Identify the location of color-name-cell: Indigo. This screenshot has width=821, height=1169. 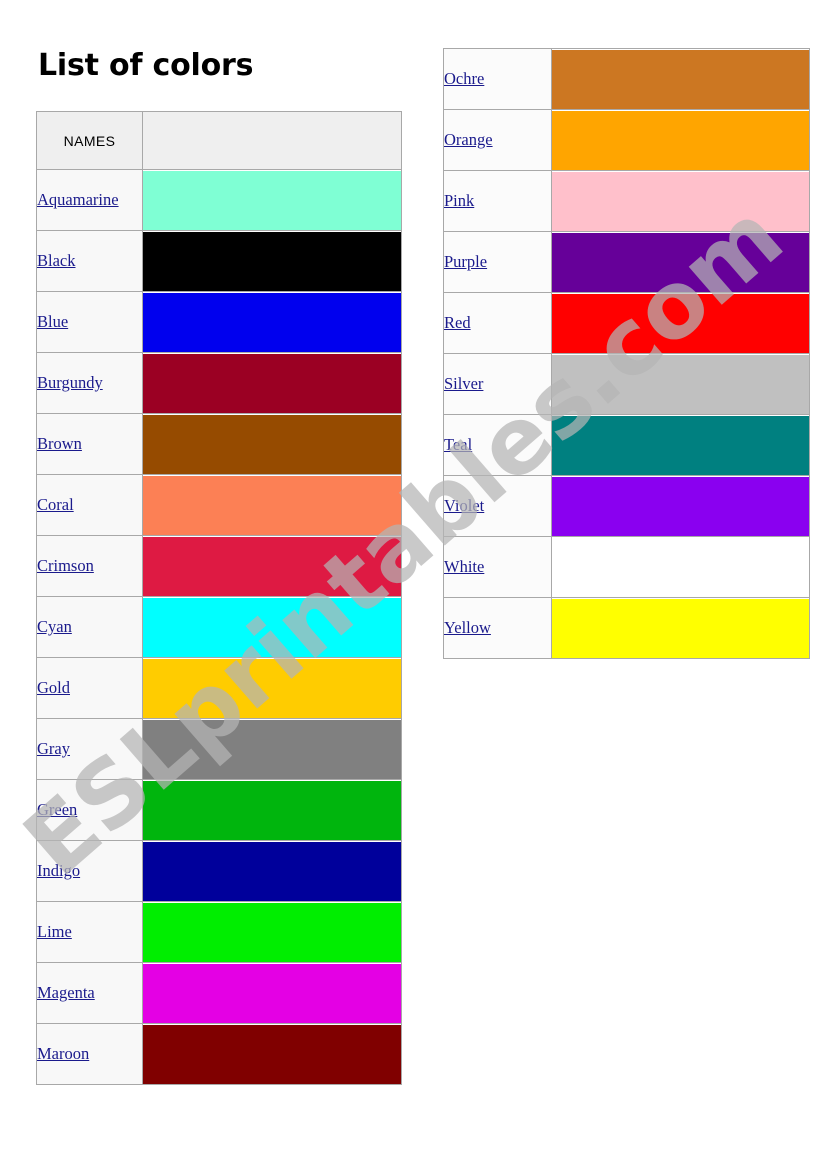
(89, 871).